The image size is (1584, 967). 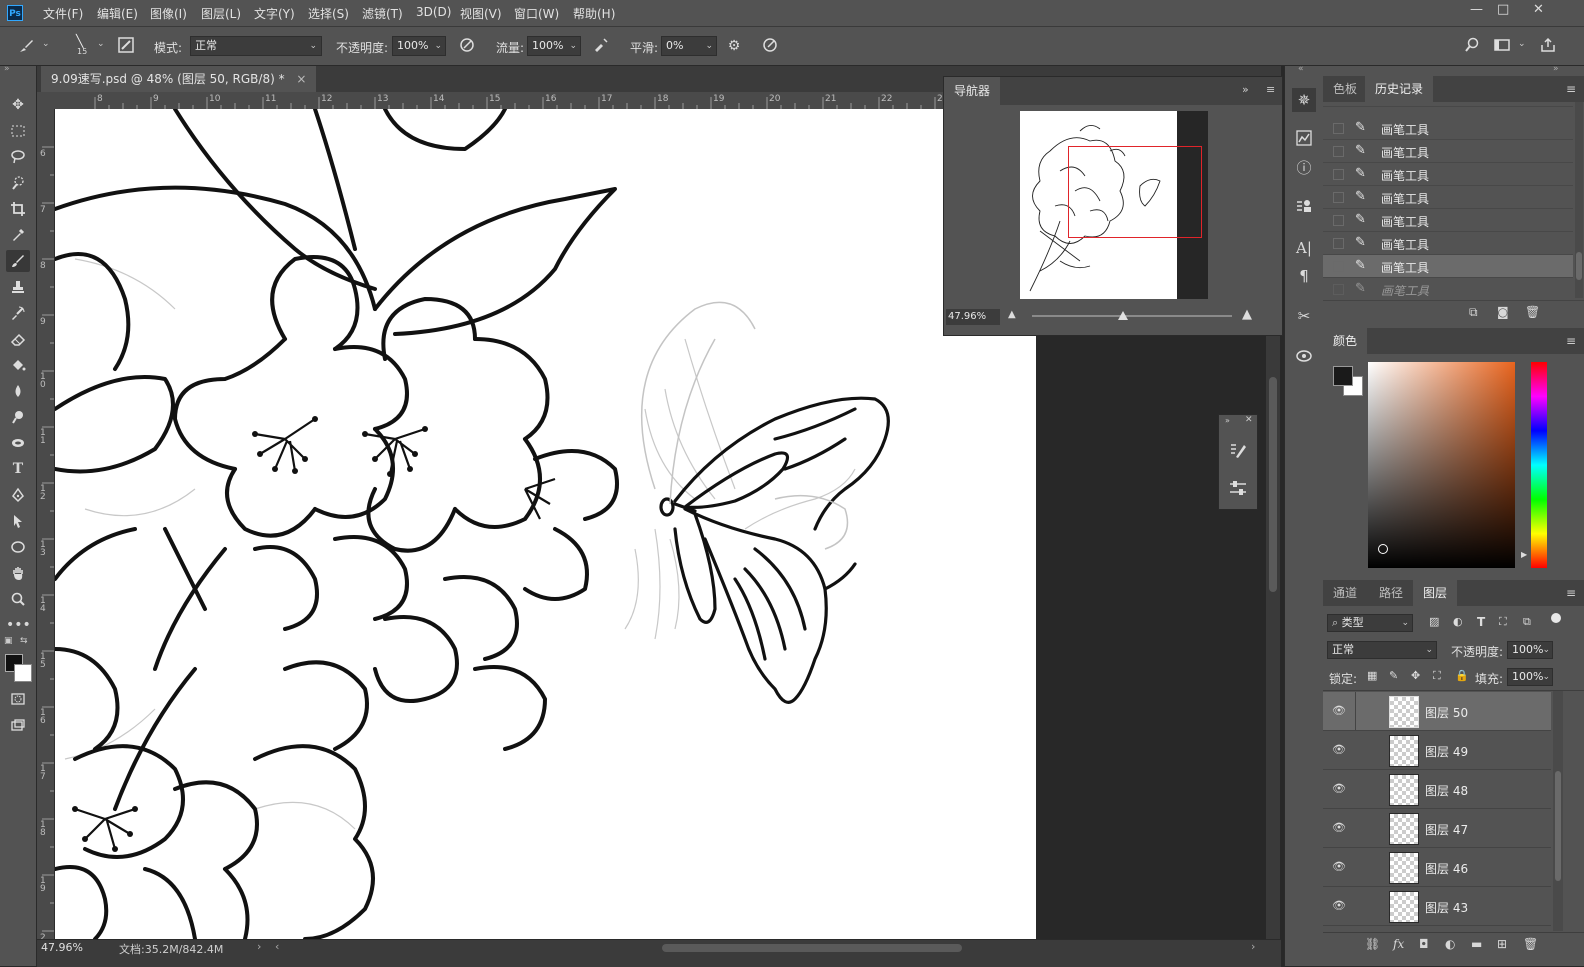 I want to click on layer-name: 图层 48, so click(x=1446, y=790).